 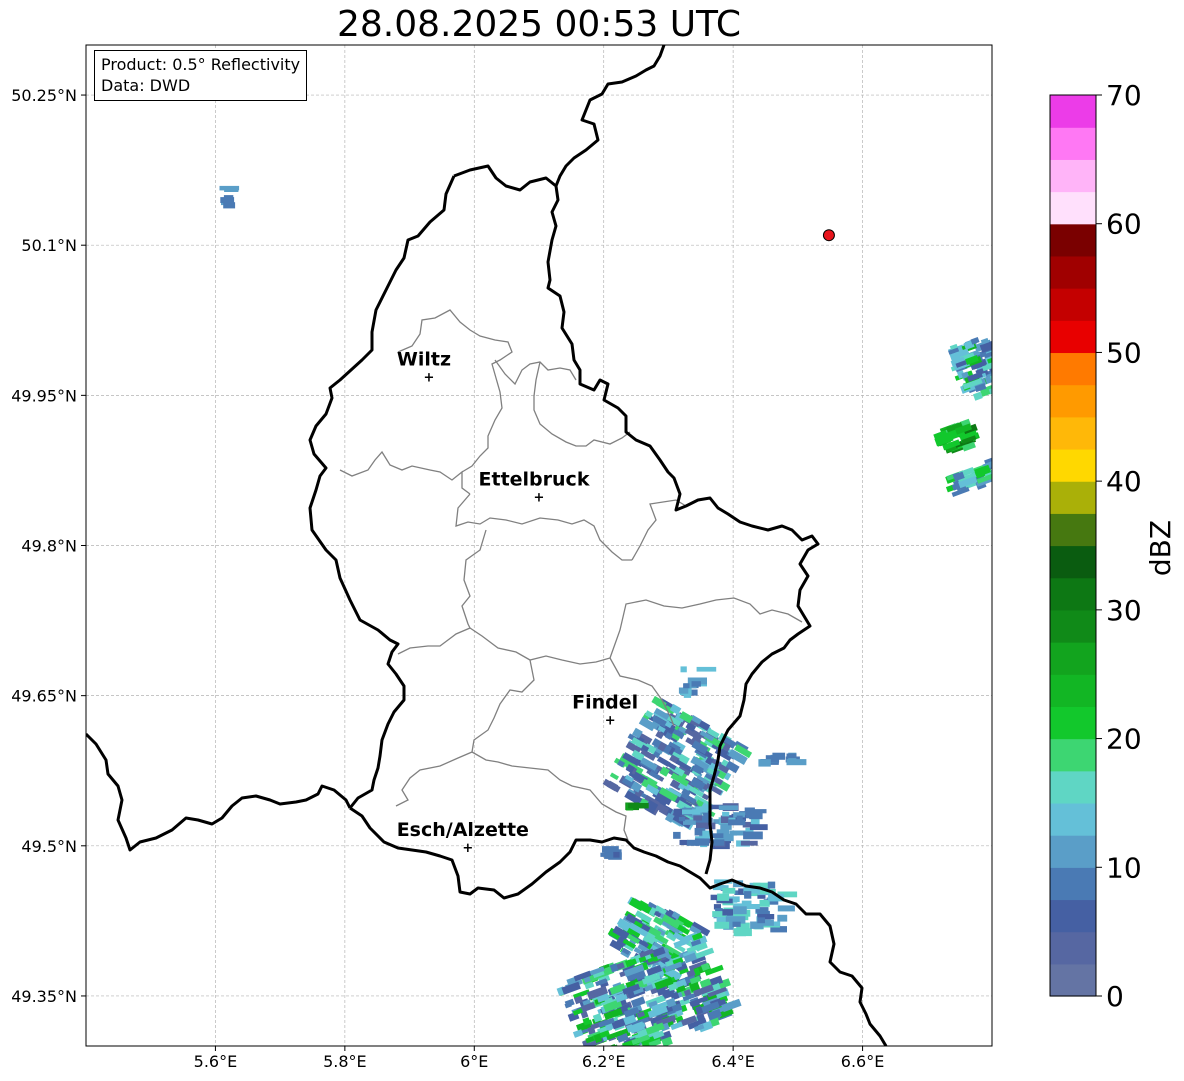 I want to click on lon-tick-label: 6.4°E, so click(x=733, y=1061).